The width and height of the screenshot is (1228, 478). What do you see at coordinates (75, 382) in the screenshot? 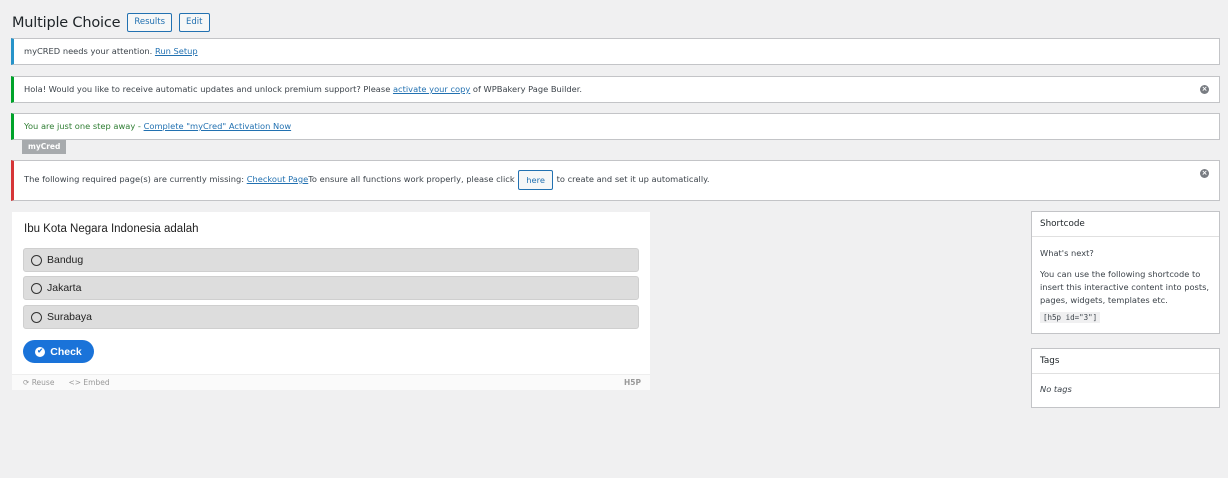
I see `embed-icon: <>` at bounding box center [75, 382].